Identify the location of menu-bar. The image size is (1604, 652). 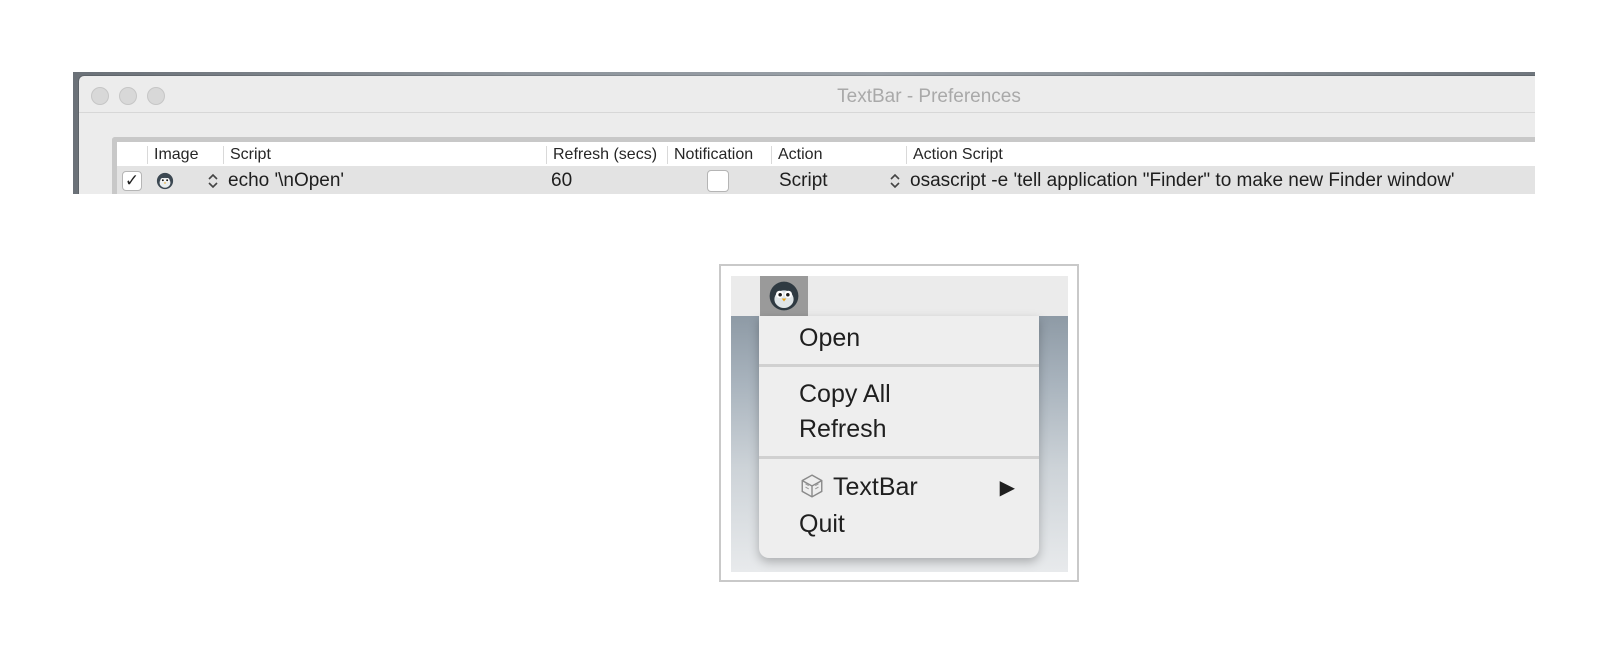
(899, 296).